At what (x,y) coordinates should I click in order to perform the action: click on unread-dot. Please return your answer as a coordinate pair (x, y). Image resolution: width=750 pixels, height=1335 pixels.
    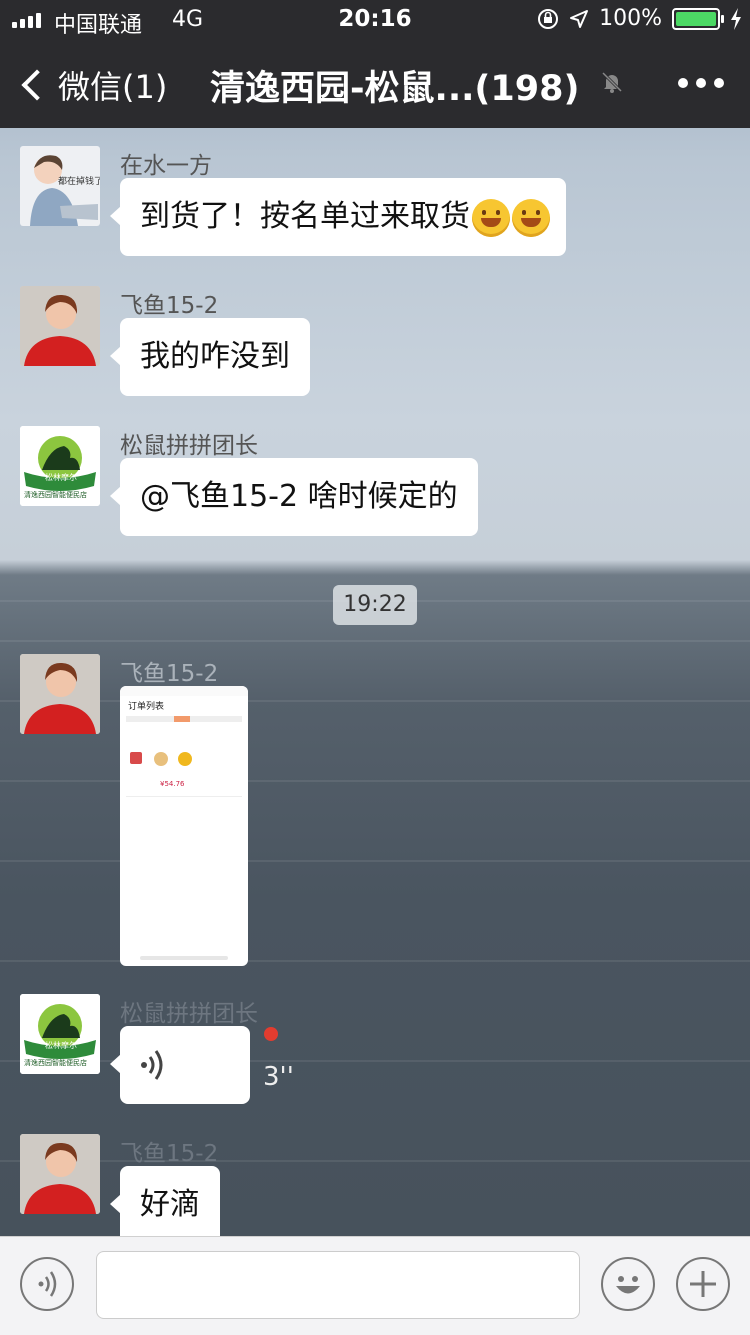
    Looking at the image, I should click on (271, 1034).